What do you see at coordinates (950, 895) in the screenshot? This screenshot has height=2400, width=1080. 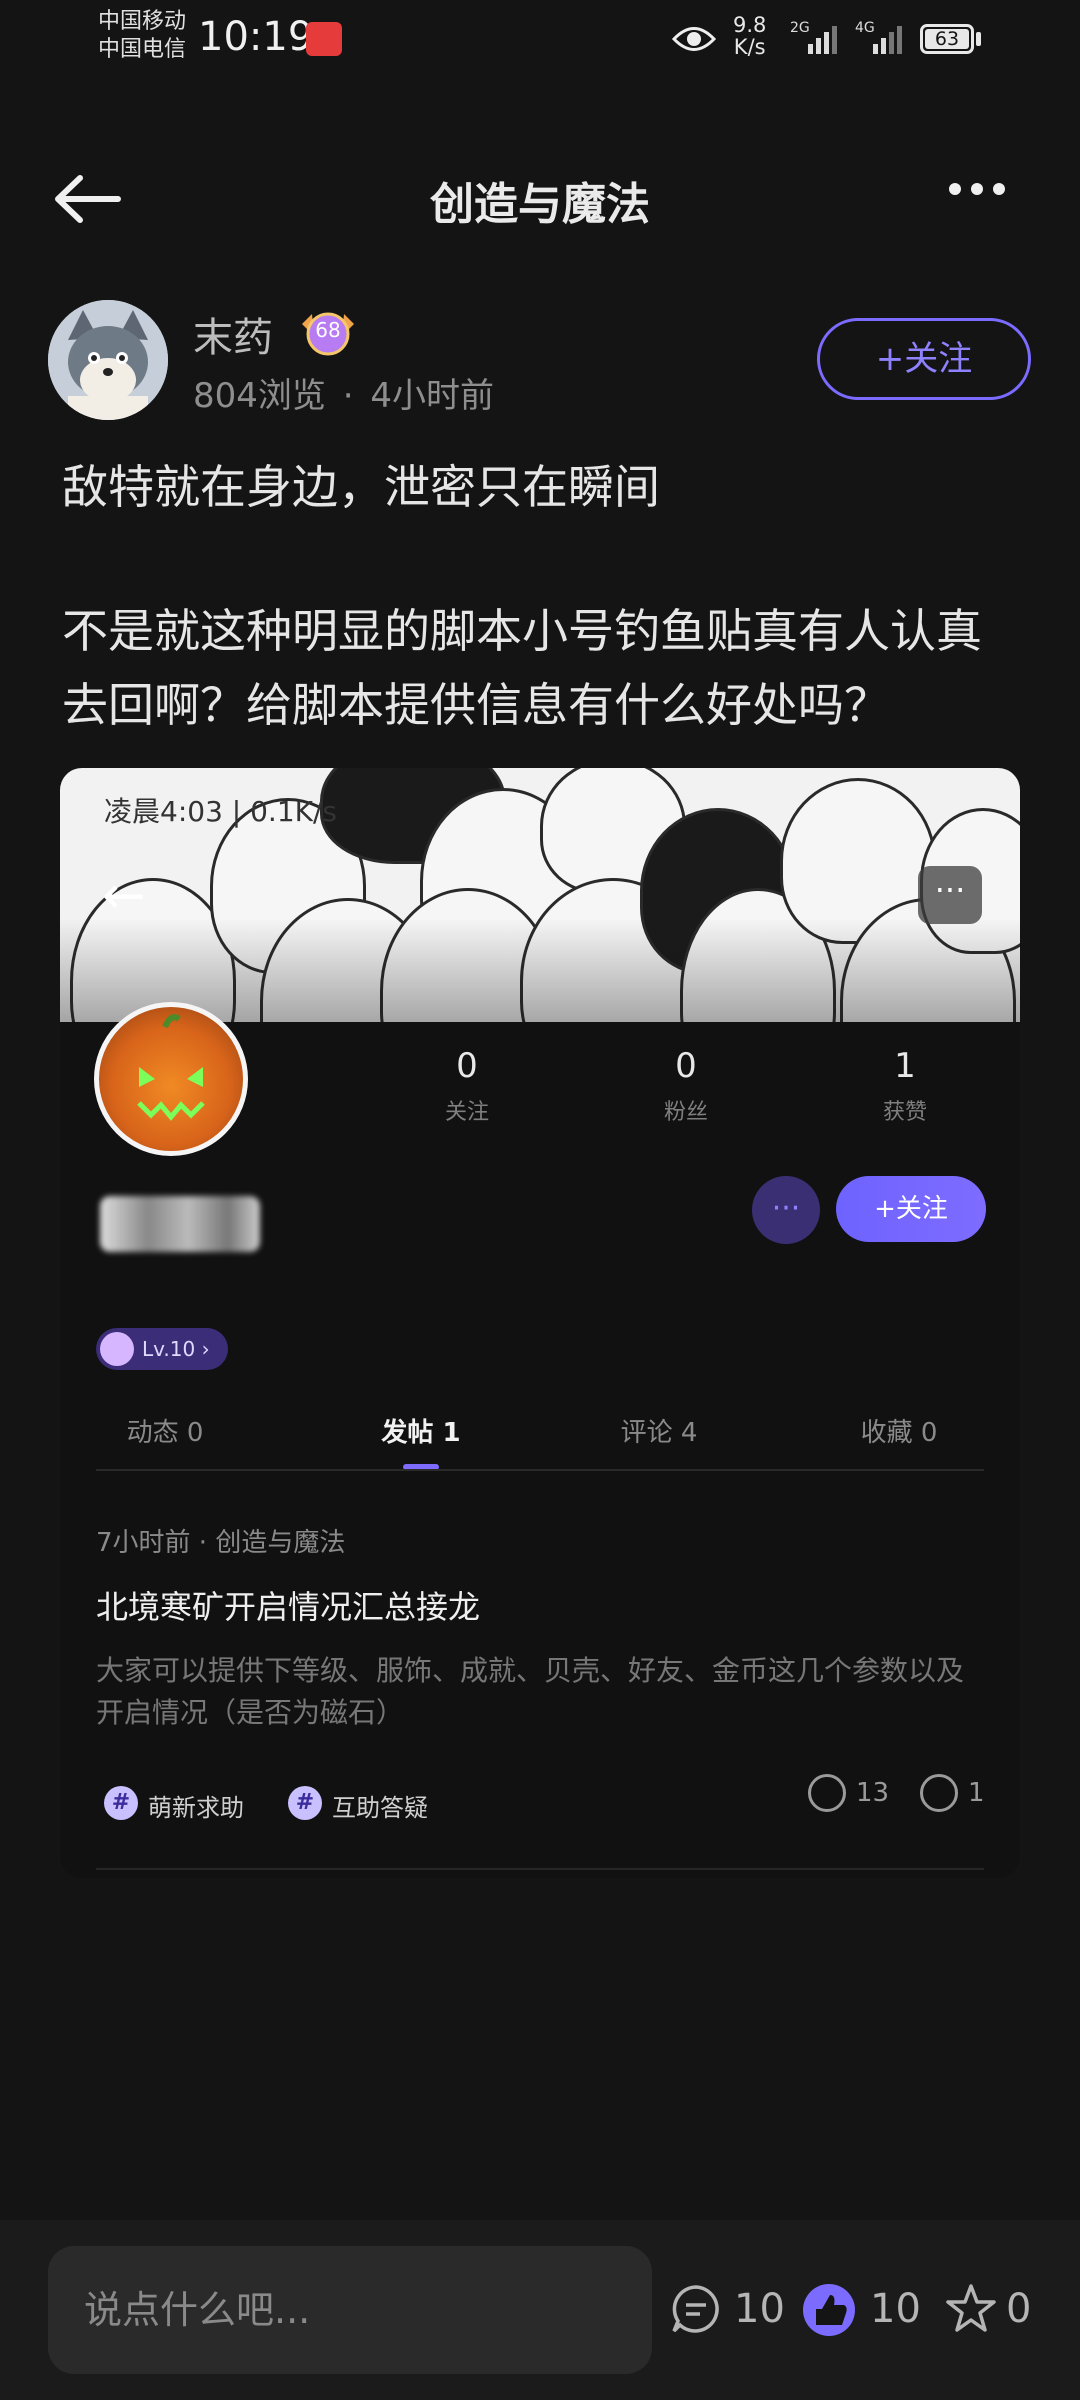 I see `embedded-more-icon: ···` at bounding box center [950, 895].